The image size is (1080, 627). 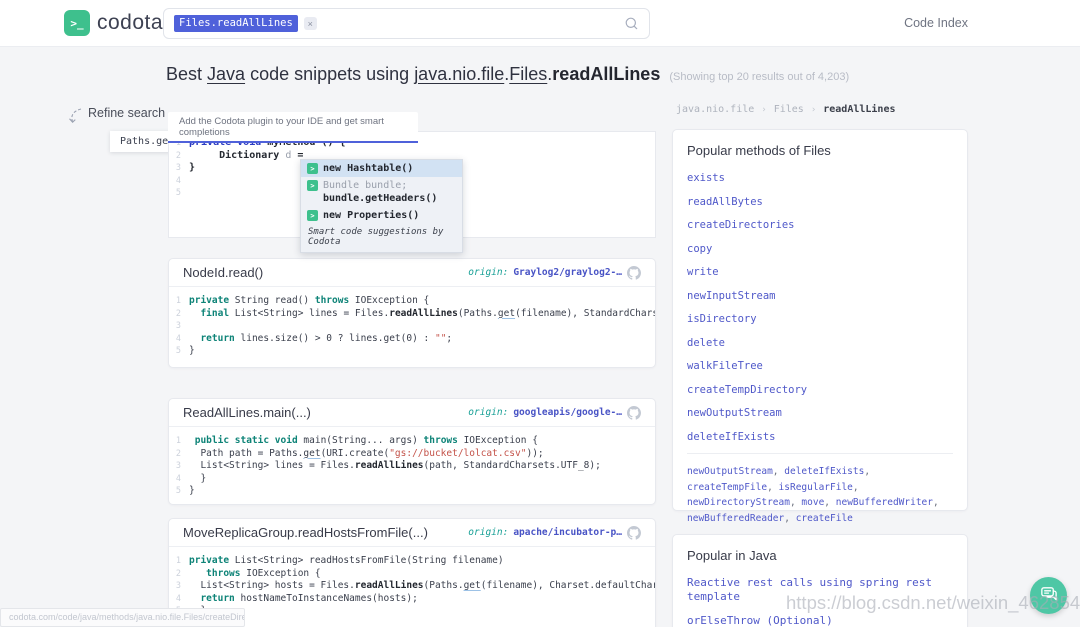 I want to click on search-bar: Files.readAllLines ×, so click(x=406, y=23).